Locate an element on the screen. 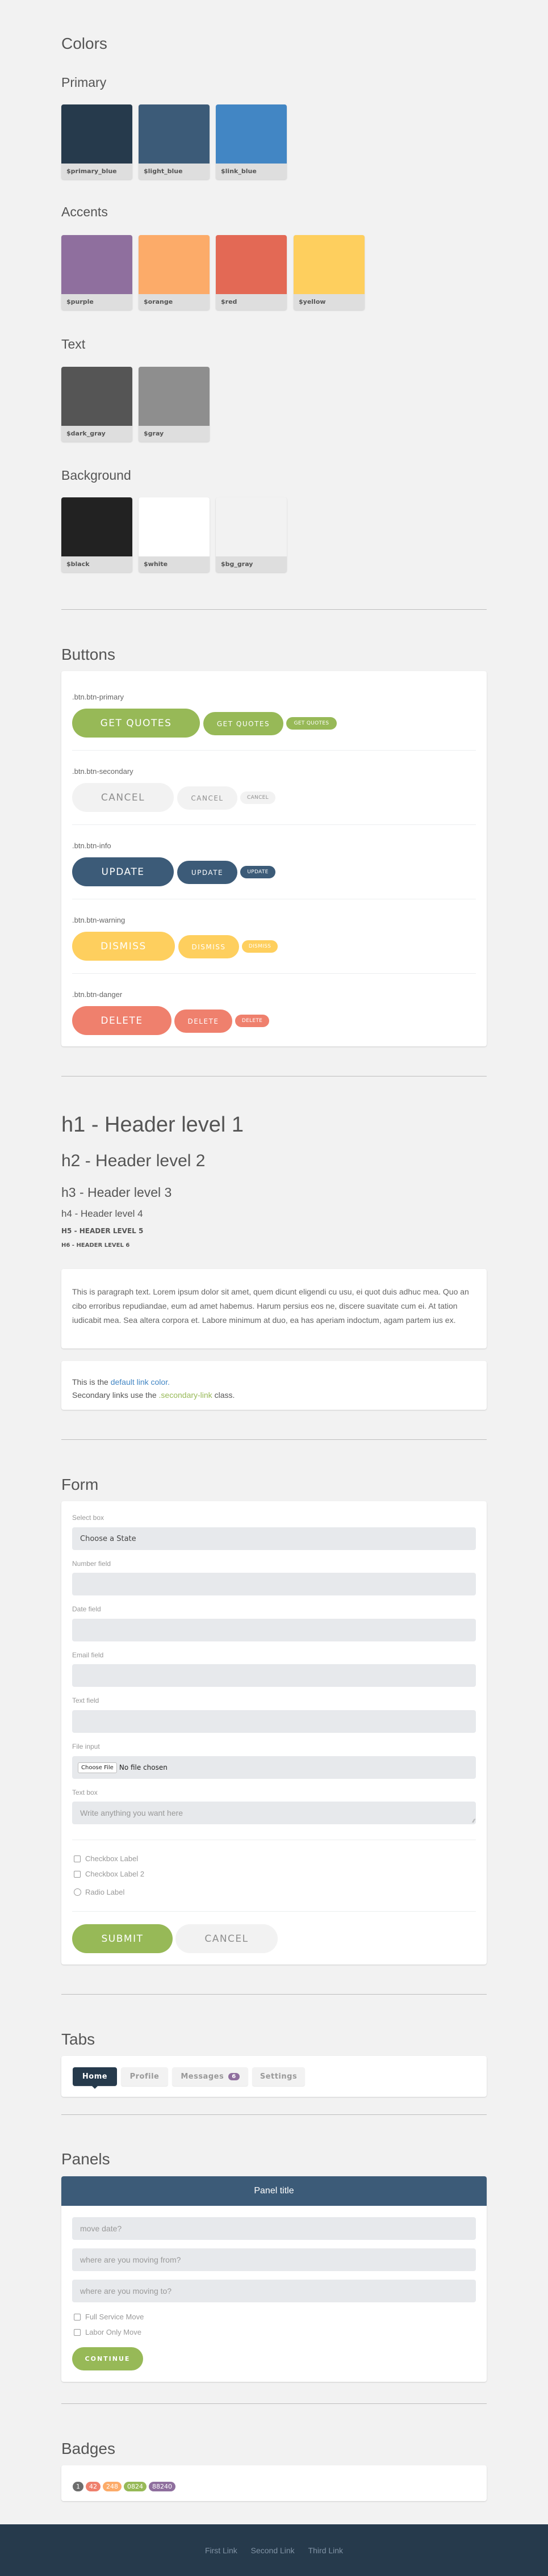 Image resolution: width=548 pixels, height=2576 pixels. number-field is located at coordinates (274, 1584).